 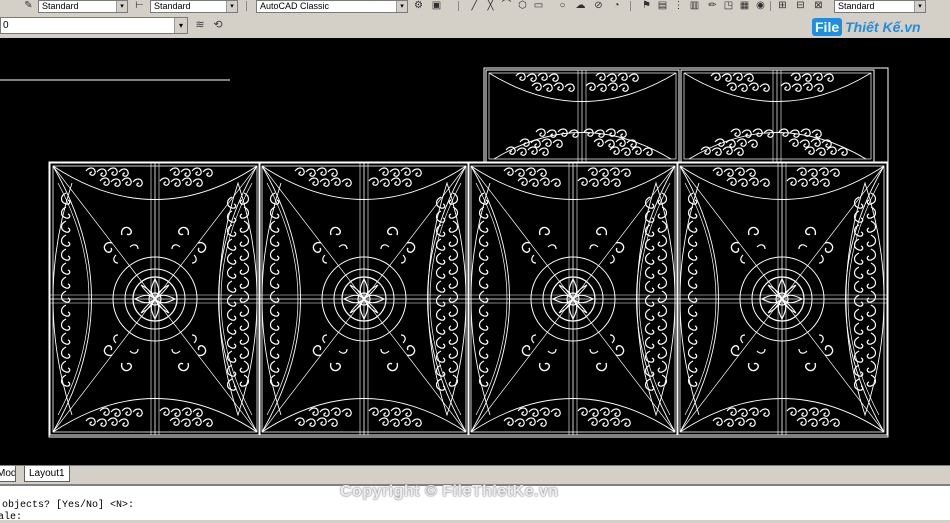 I want to click on layer-states-icon: ≋, so click(x=200, y=25).